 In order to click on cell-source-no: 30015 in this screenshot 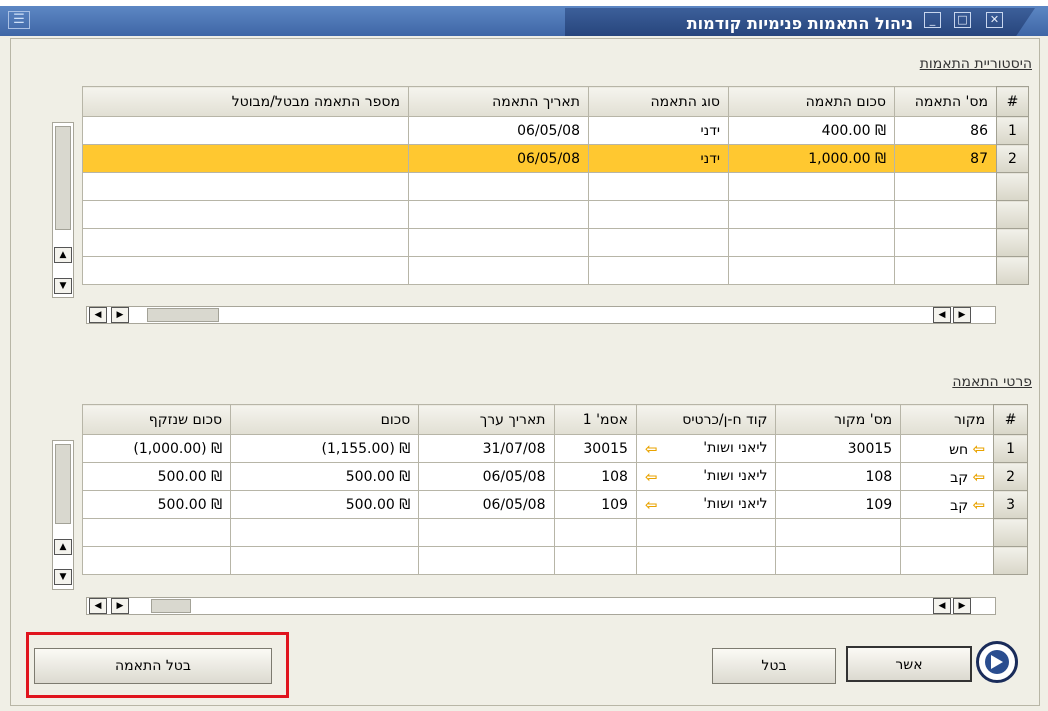, I will do `click(838, 448)`.